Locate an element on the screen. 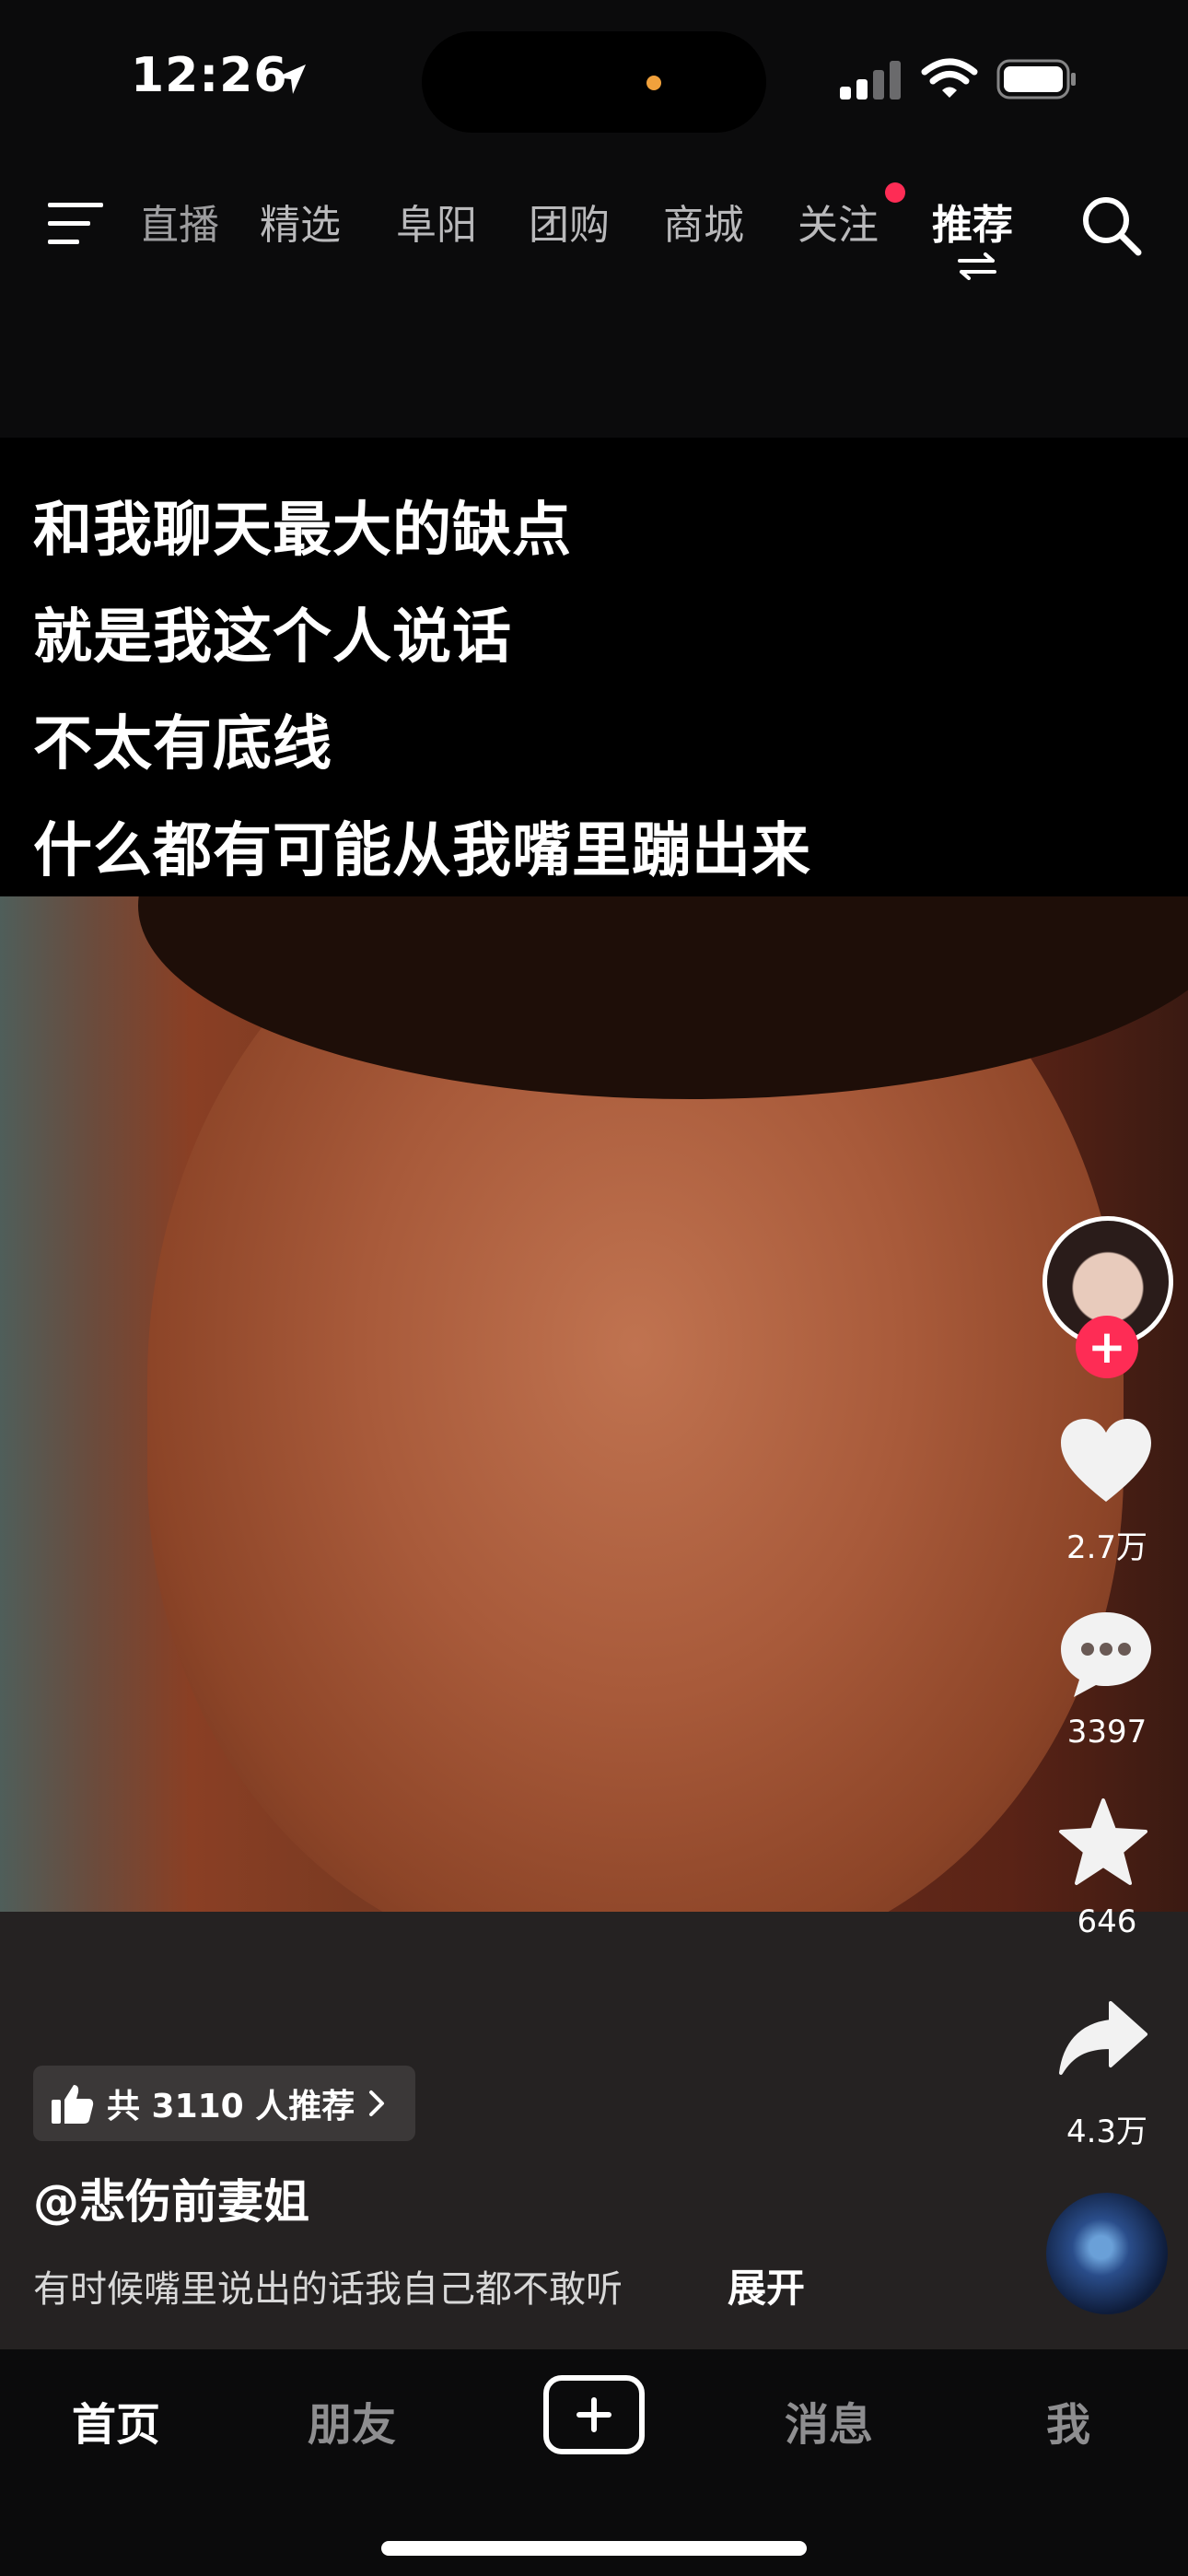 The width and height of the screenshot is (1188, 2576). recommend-count-text: 共 3110 人推荐 is located at coordinates (231, 2106).